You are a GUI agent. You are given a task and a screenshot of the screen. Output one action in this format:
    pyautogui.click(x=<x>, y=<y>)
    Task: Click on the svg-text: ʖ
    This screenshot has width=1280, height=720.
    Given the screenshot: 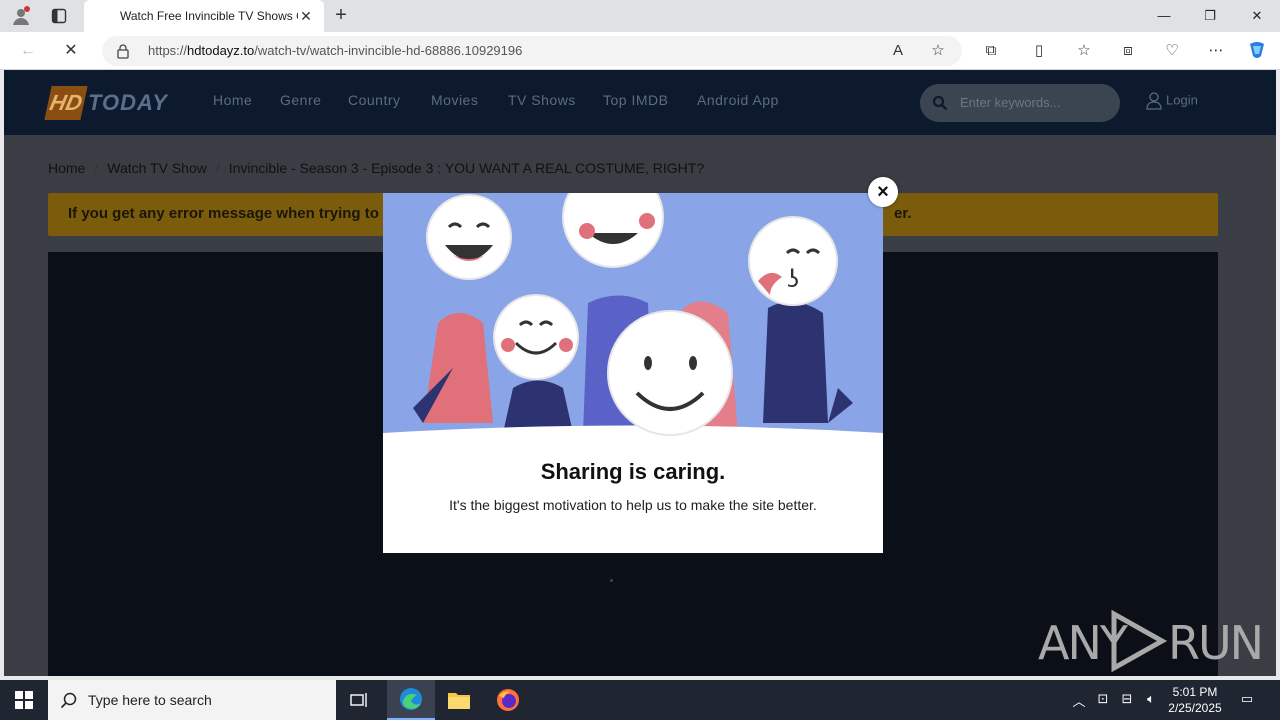 What is the action you would take?
    pyautogui.click(x=793, y=279)
    